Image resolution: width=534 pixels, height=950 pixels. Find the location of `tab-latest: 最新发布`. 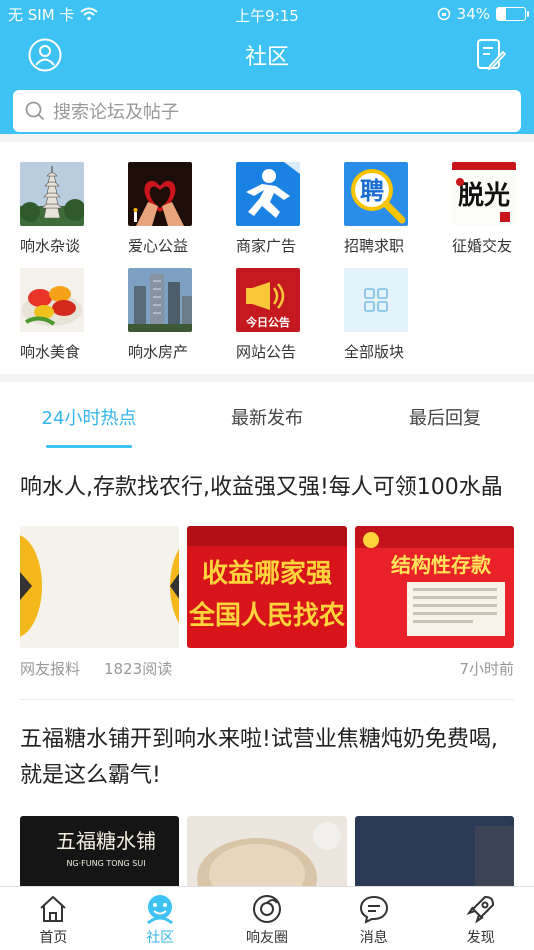

tab-latest: 最新发布 is located at coordinates (267, 415).